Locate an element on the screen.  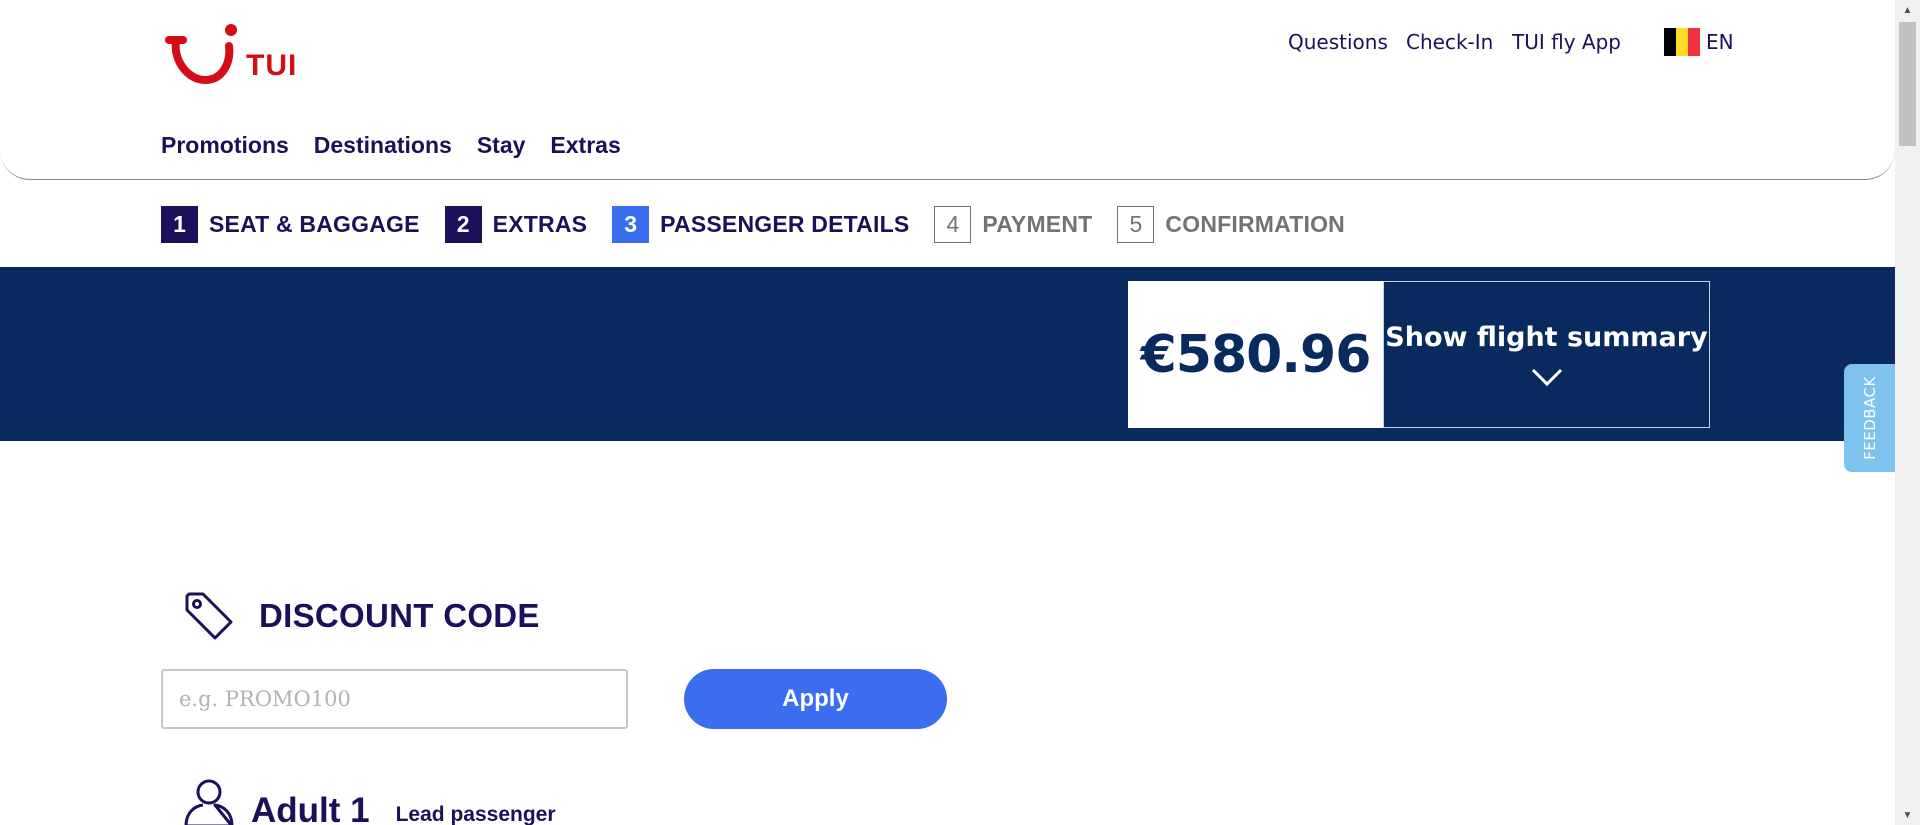
tui-fly-app-link: TUI fly App is located at coordinates (1566, 42).